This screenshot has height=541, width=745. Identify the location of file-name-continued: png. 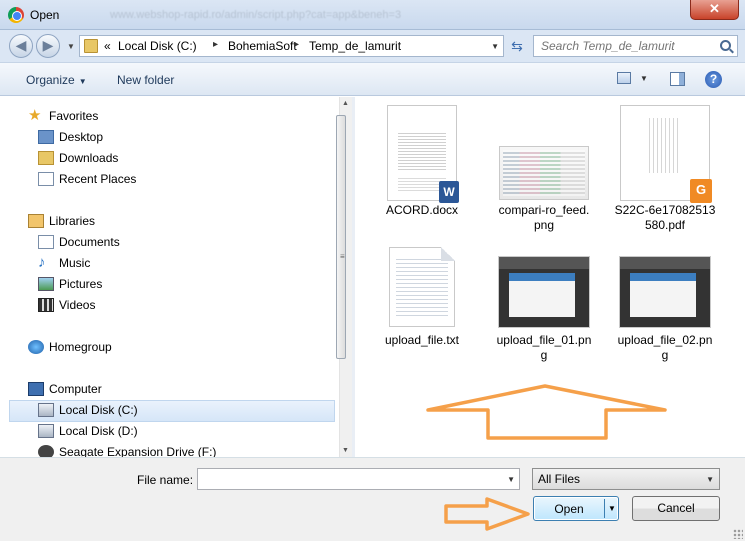
(544, 225).